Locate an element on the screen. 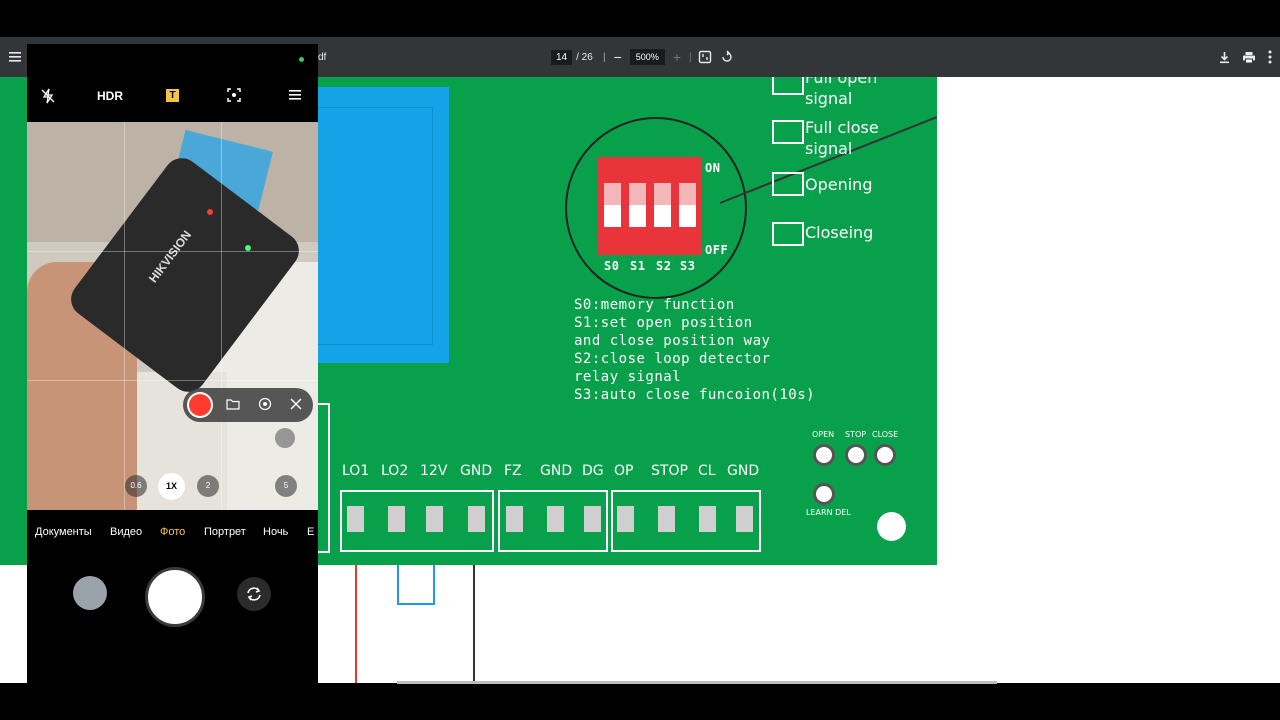 The width and height of the screenshot is (1280, 720). folder-icon is located at coordinates (233, 406).